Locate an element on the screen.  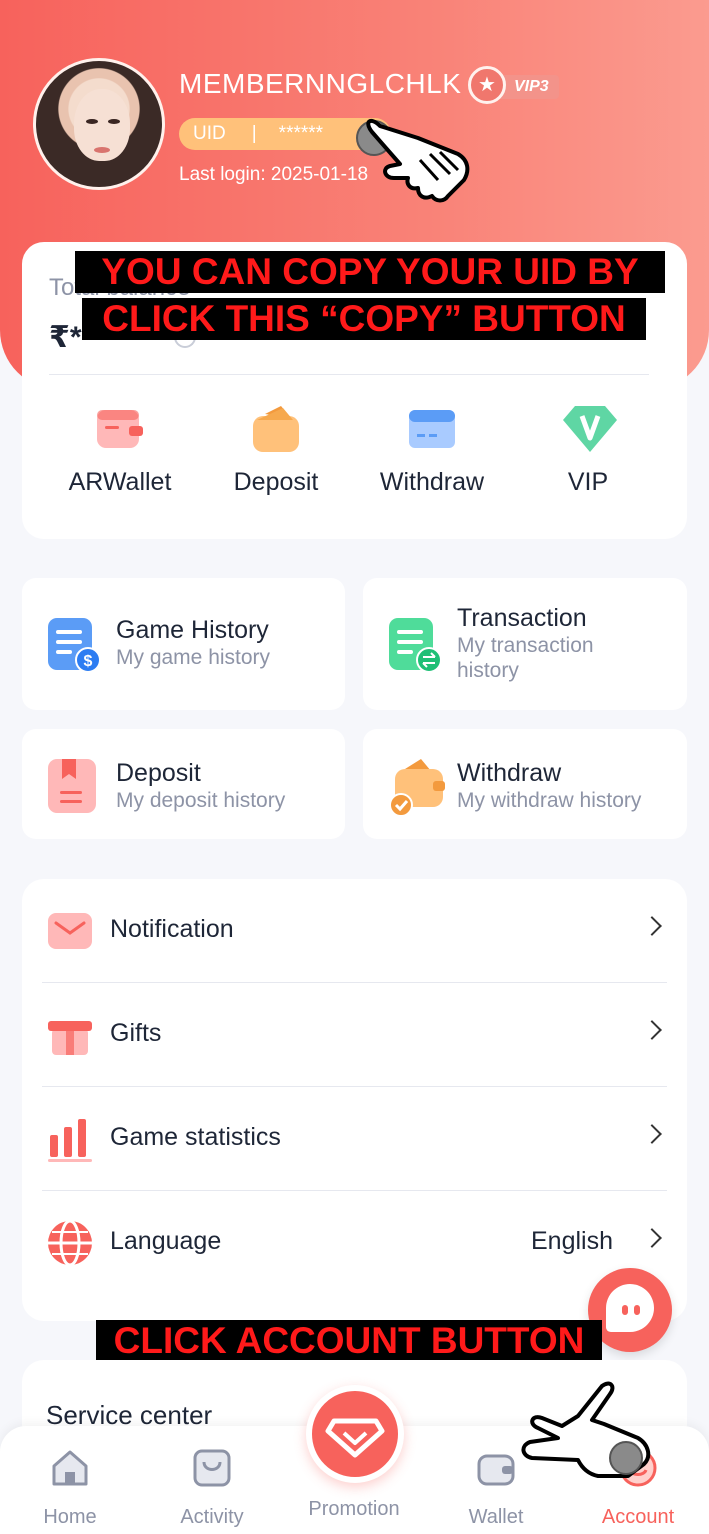
menu-label: Notification is located at coordinates (172, 929).